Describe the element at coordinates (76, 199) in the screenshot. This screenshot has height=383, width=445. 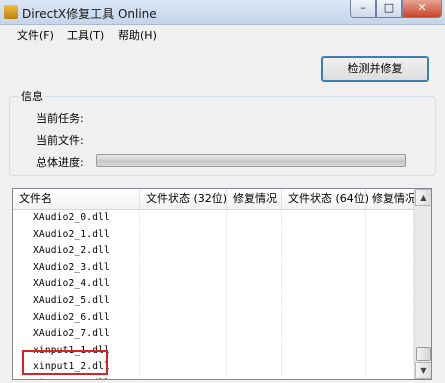
I see `column-header-filename: 文件名` at that location.